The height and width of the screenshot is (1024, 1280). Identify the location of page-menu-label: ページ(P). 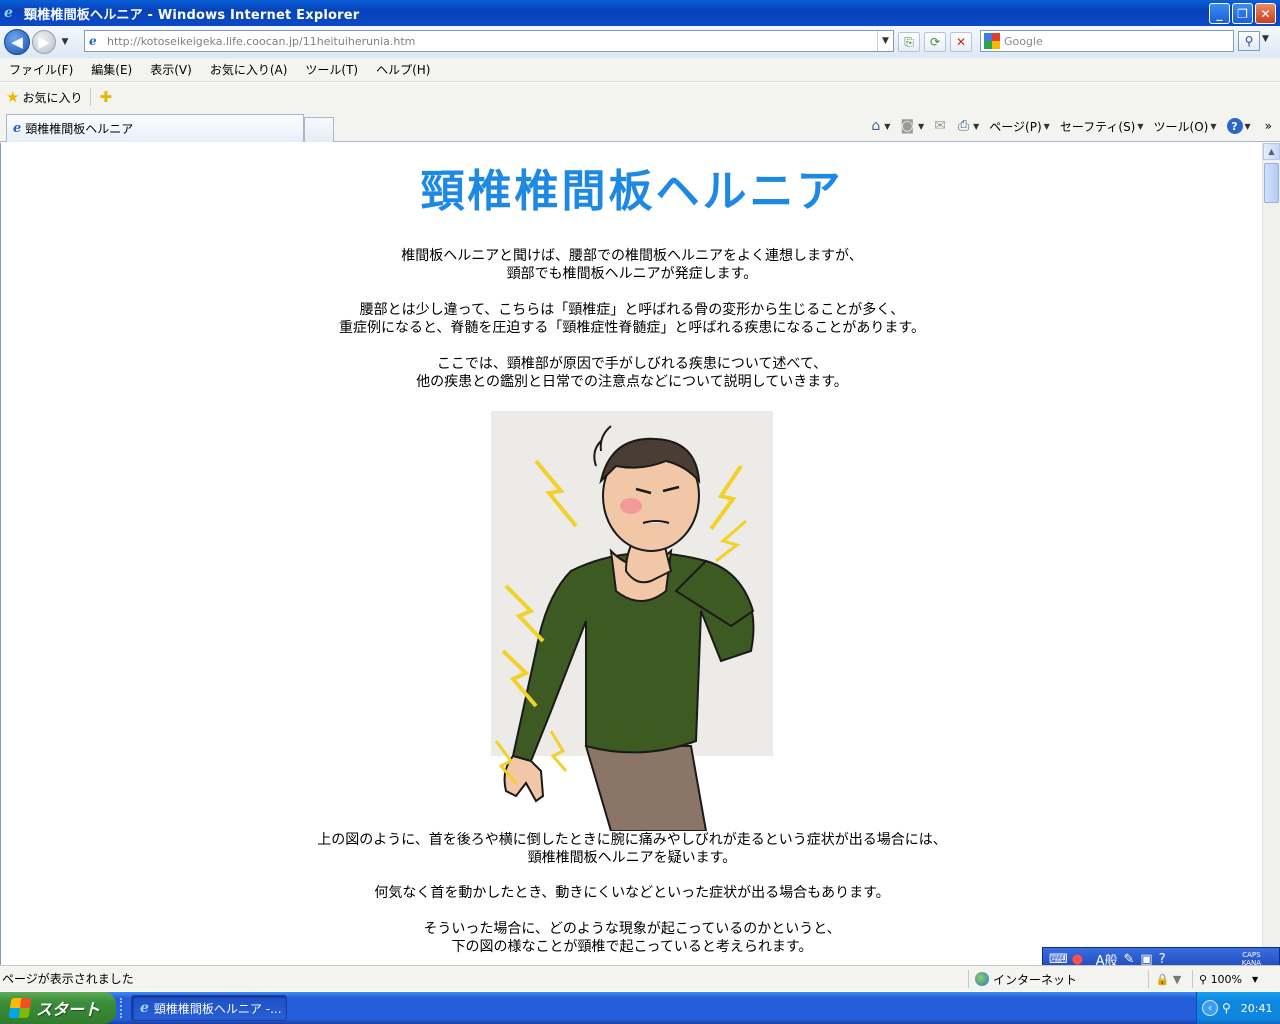
(1015, 126).